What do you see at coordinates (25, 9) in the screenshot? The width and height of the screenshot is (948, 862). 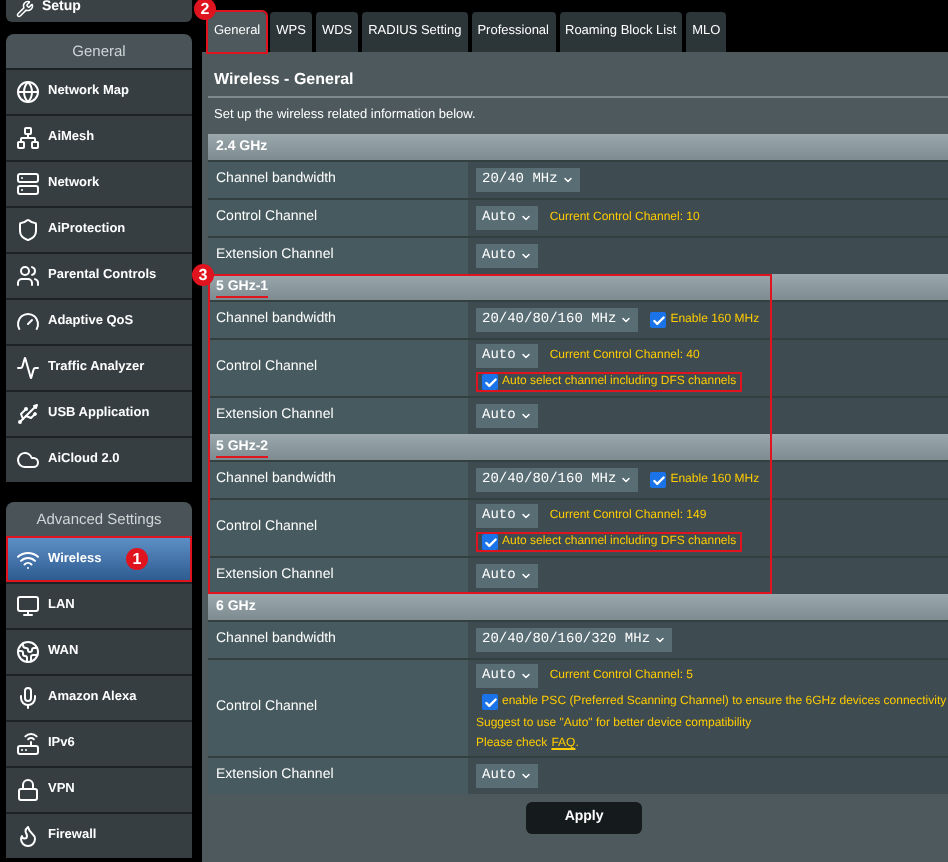 I see `wrench-icon` at bounding box center [25, 9].